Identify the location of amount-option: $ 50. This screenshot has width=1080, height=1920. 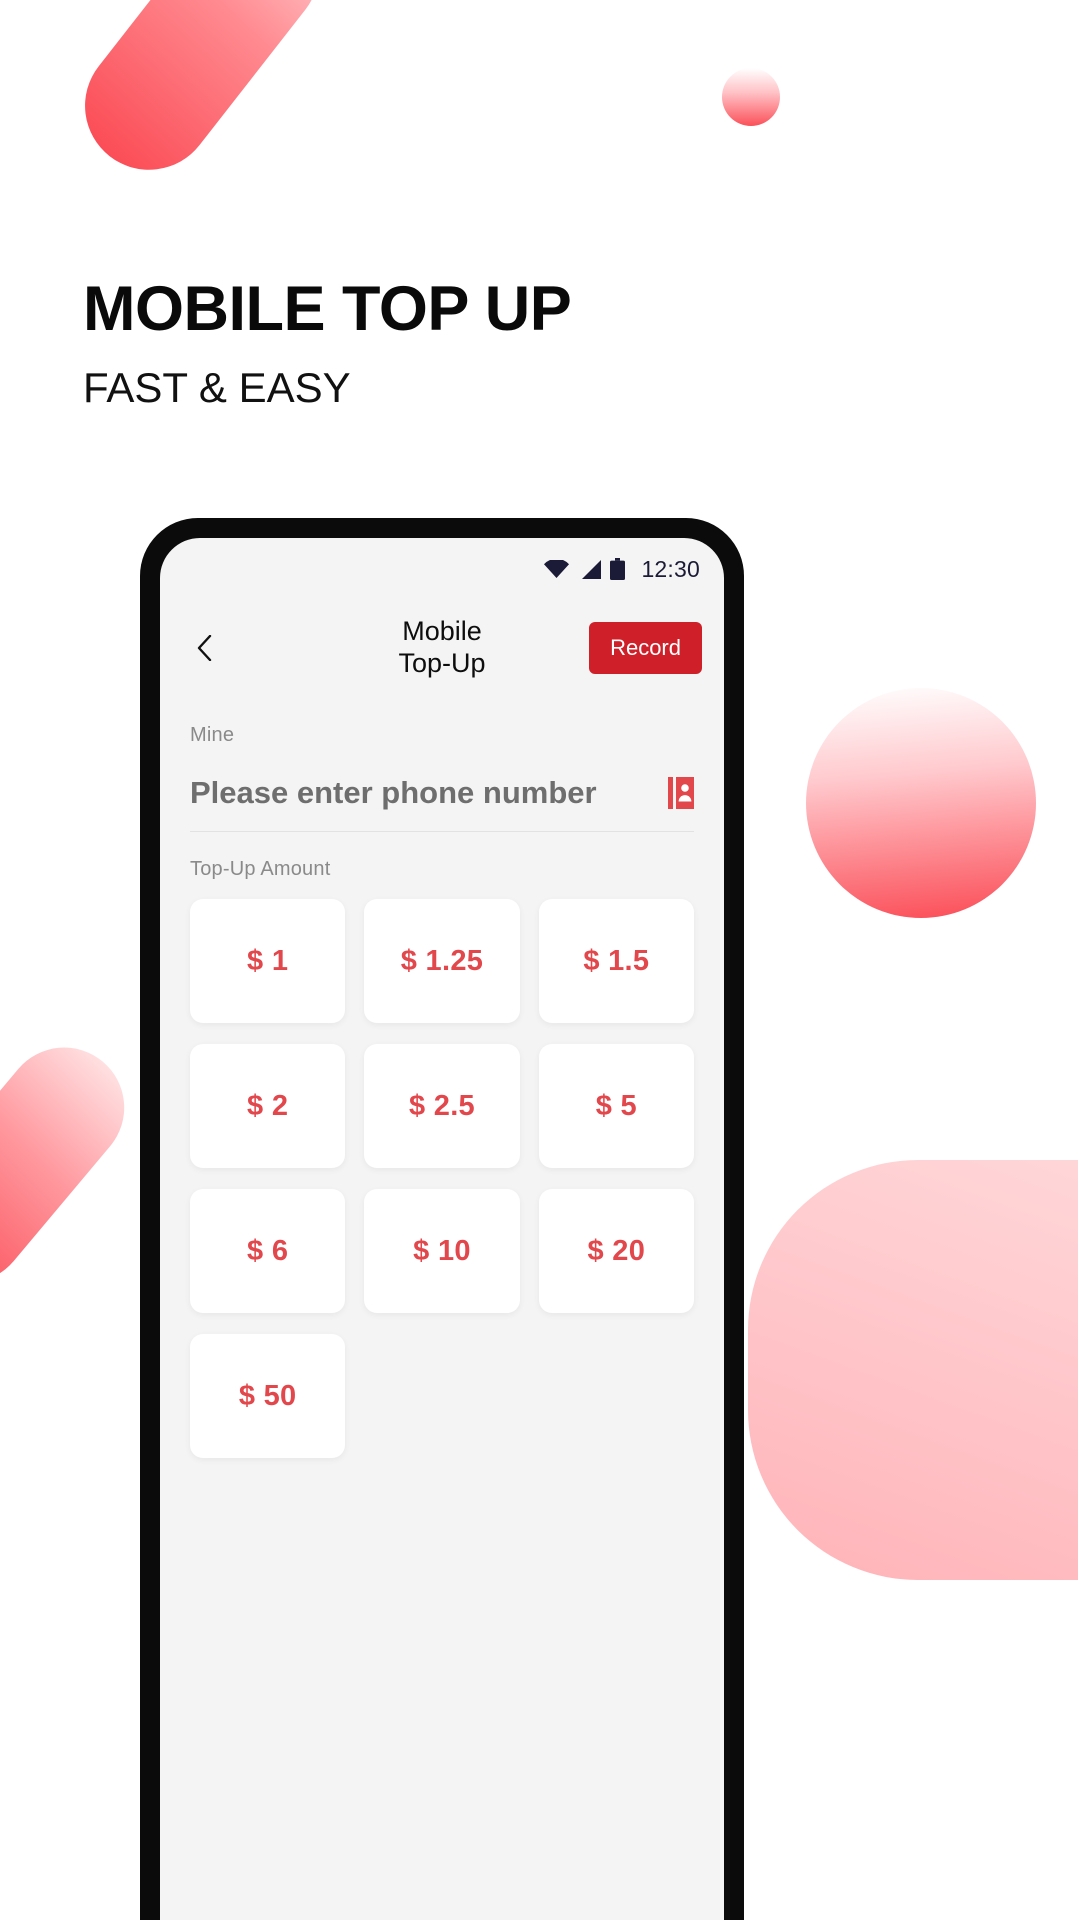
(268, 1396).